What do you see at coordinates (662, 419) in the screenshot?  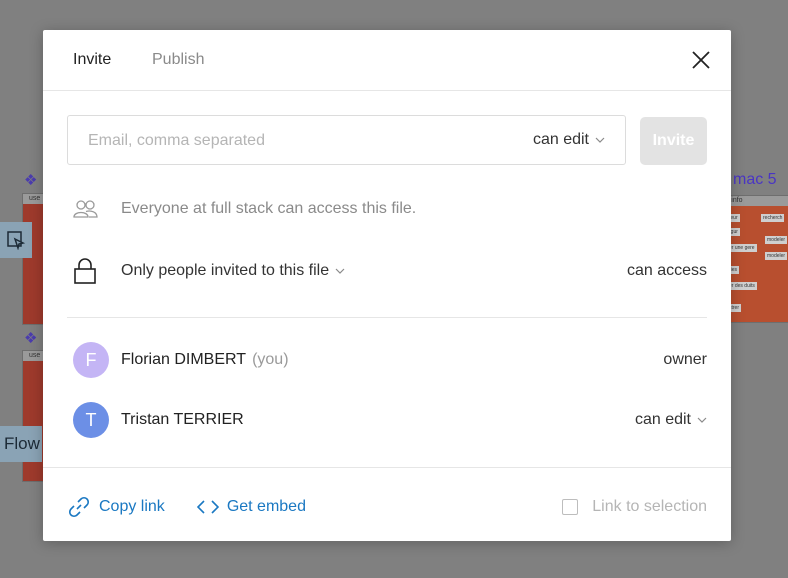 I see `user-role-label: can edit` at bounding box center [662, 419].